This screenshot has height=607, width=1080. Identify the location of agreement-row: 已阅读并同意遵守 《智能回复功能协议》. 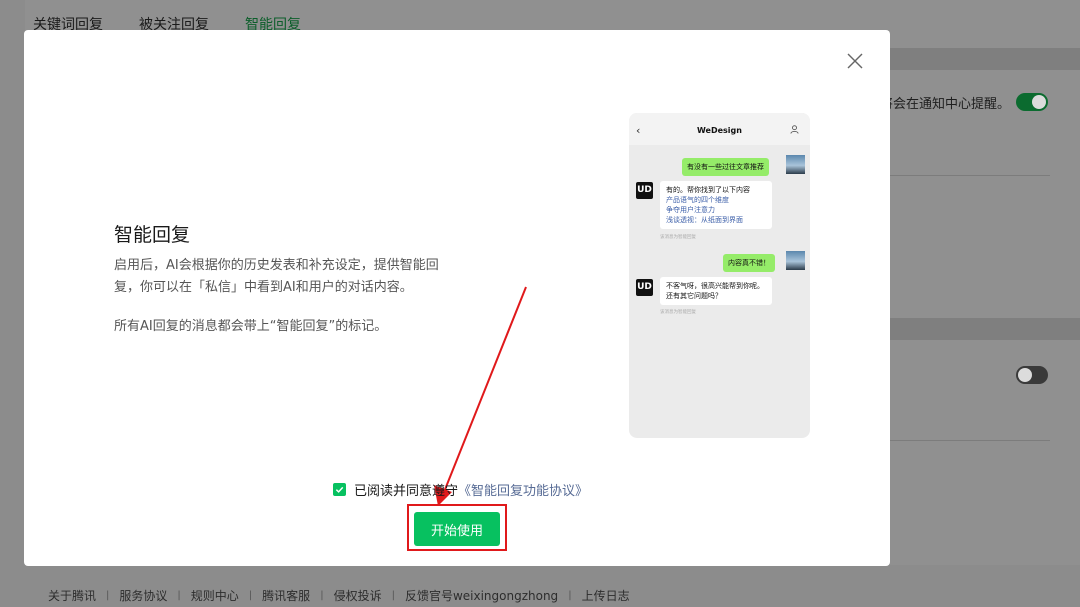
(460, 489).